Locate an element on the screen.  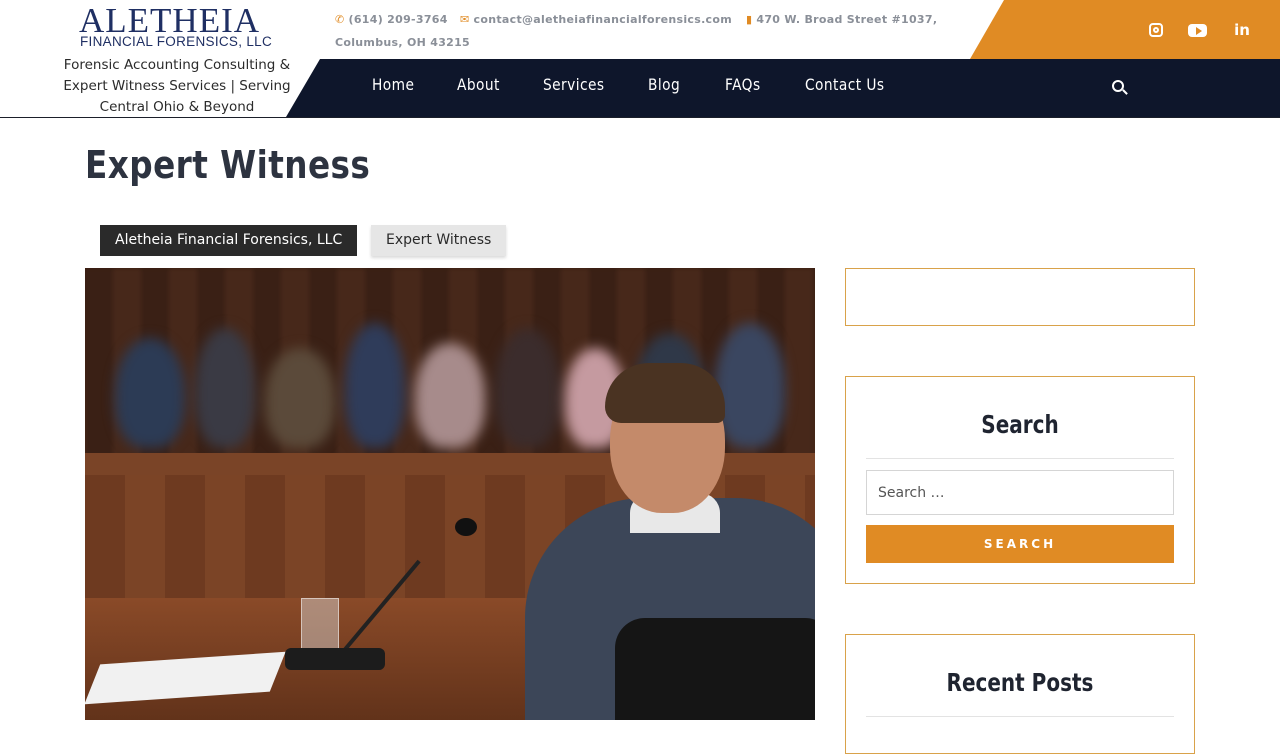
phone-icon: ✆ is located at coordinates (340, 19).